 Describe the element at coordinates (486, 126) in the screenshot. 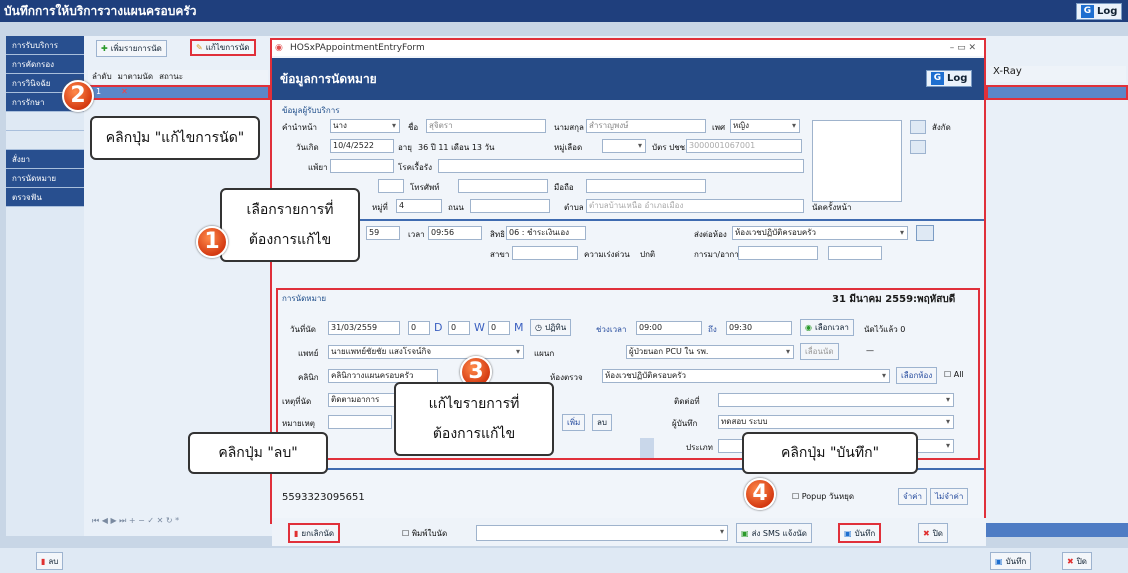

I see `name-field: สุจิตรา` at that location.